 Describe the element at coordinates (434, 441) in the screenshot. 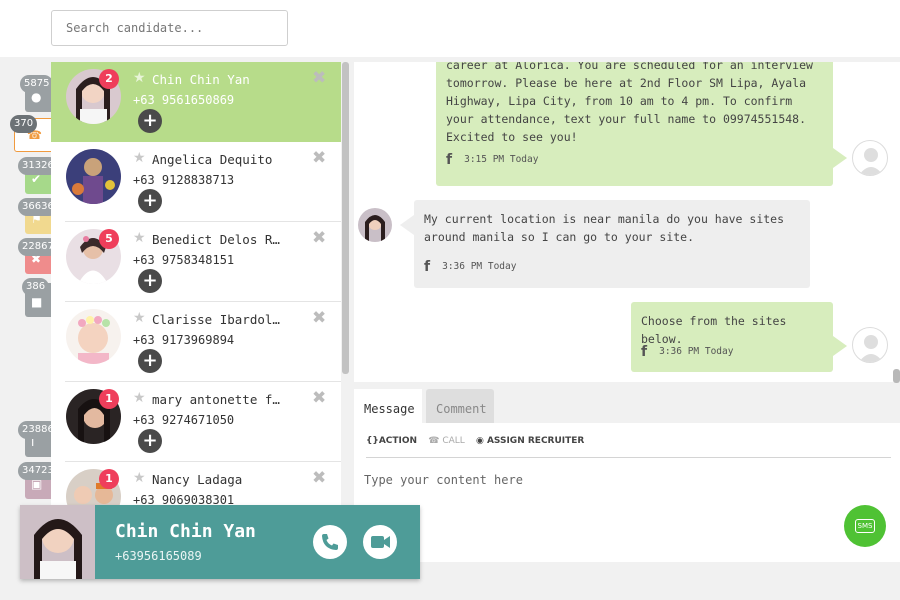

I see `phone-icon: ☎` at that location.